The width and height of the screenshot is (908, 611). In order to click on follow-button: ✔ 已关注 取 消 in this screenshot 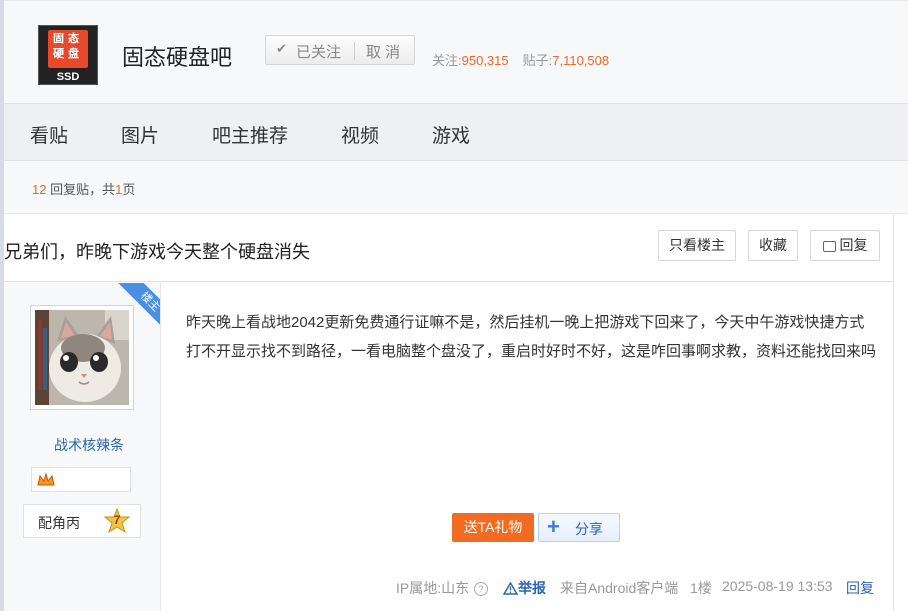, I will do `click(340, 50)`.